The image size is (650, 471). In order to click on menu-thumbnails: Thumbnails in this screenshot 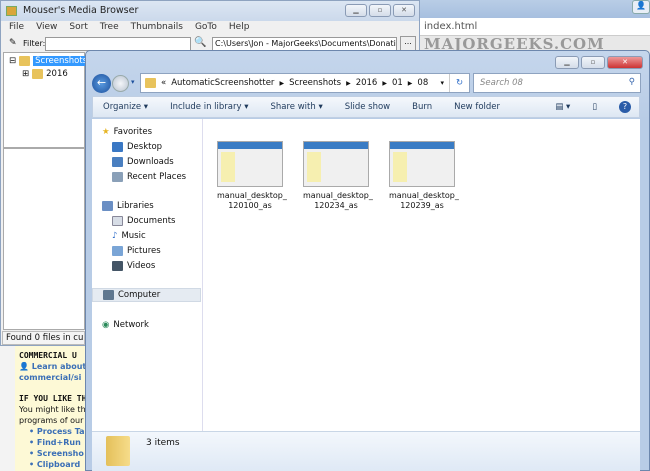, I will do `click(157, 28)`.